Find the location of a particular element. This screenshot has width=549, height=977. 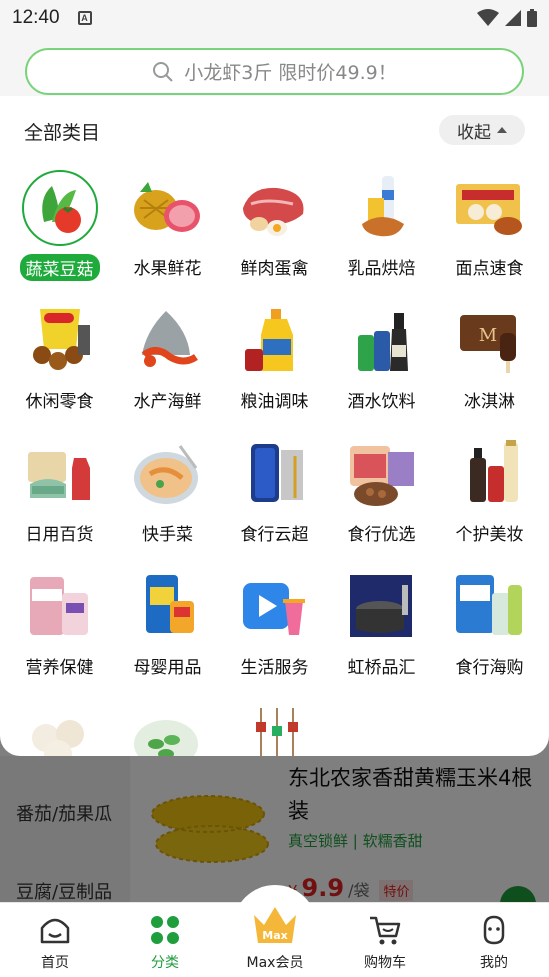

category-item-overseas: 食行海购 is located at coordinates (489, 633).